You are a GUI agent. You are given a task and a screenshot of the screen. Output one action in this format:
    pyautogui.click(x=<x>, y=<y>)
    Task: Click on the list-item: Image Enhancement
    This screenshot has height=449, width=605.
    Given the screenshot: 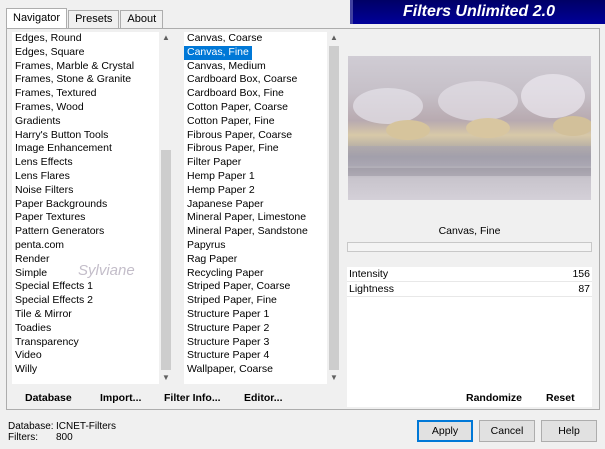 What is the action you would take?
    pyautogui.click(x=85, y=149)
    